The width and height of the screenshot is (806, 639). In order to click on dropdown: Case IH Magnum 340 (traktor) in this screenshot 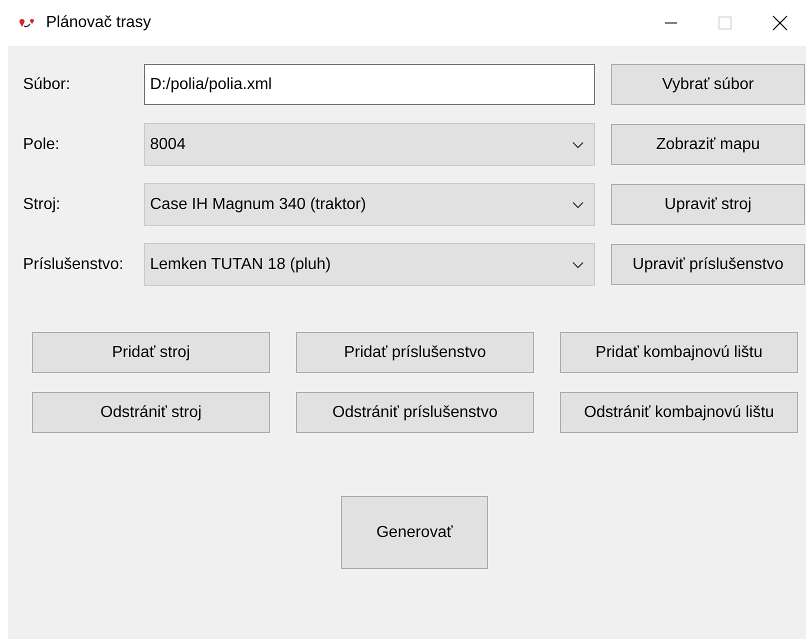, I will do `click(369, 204)`.